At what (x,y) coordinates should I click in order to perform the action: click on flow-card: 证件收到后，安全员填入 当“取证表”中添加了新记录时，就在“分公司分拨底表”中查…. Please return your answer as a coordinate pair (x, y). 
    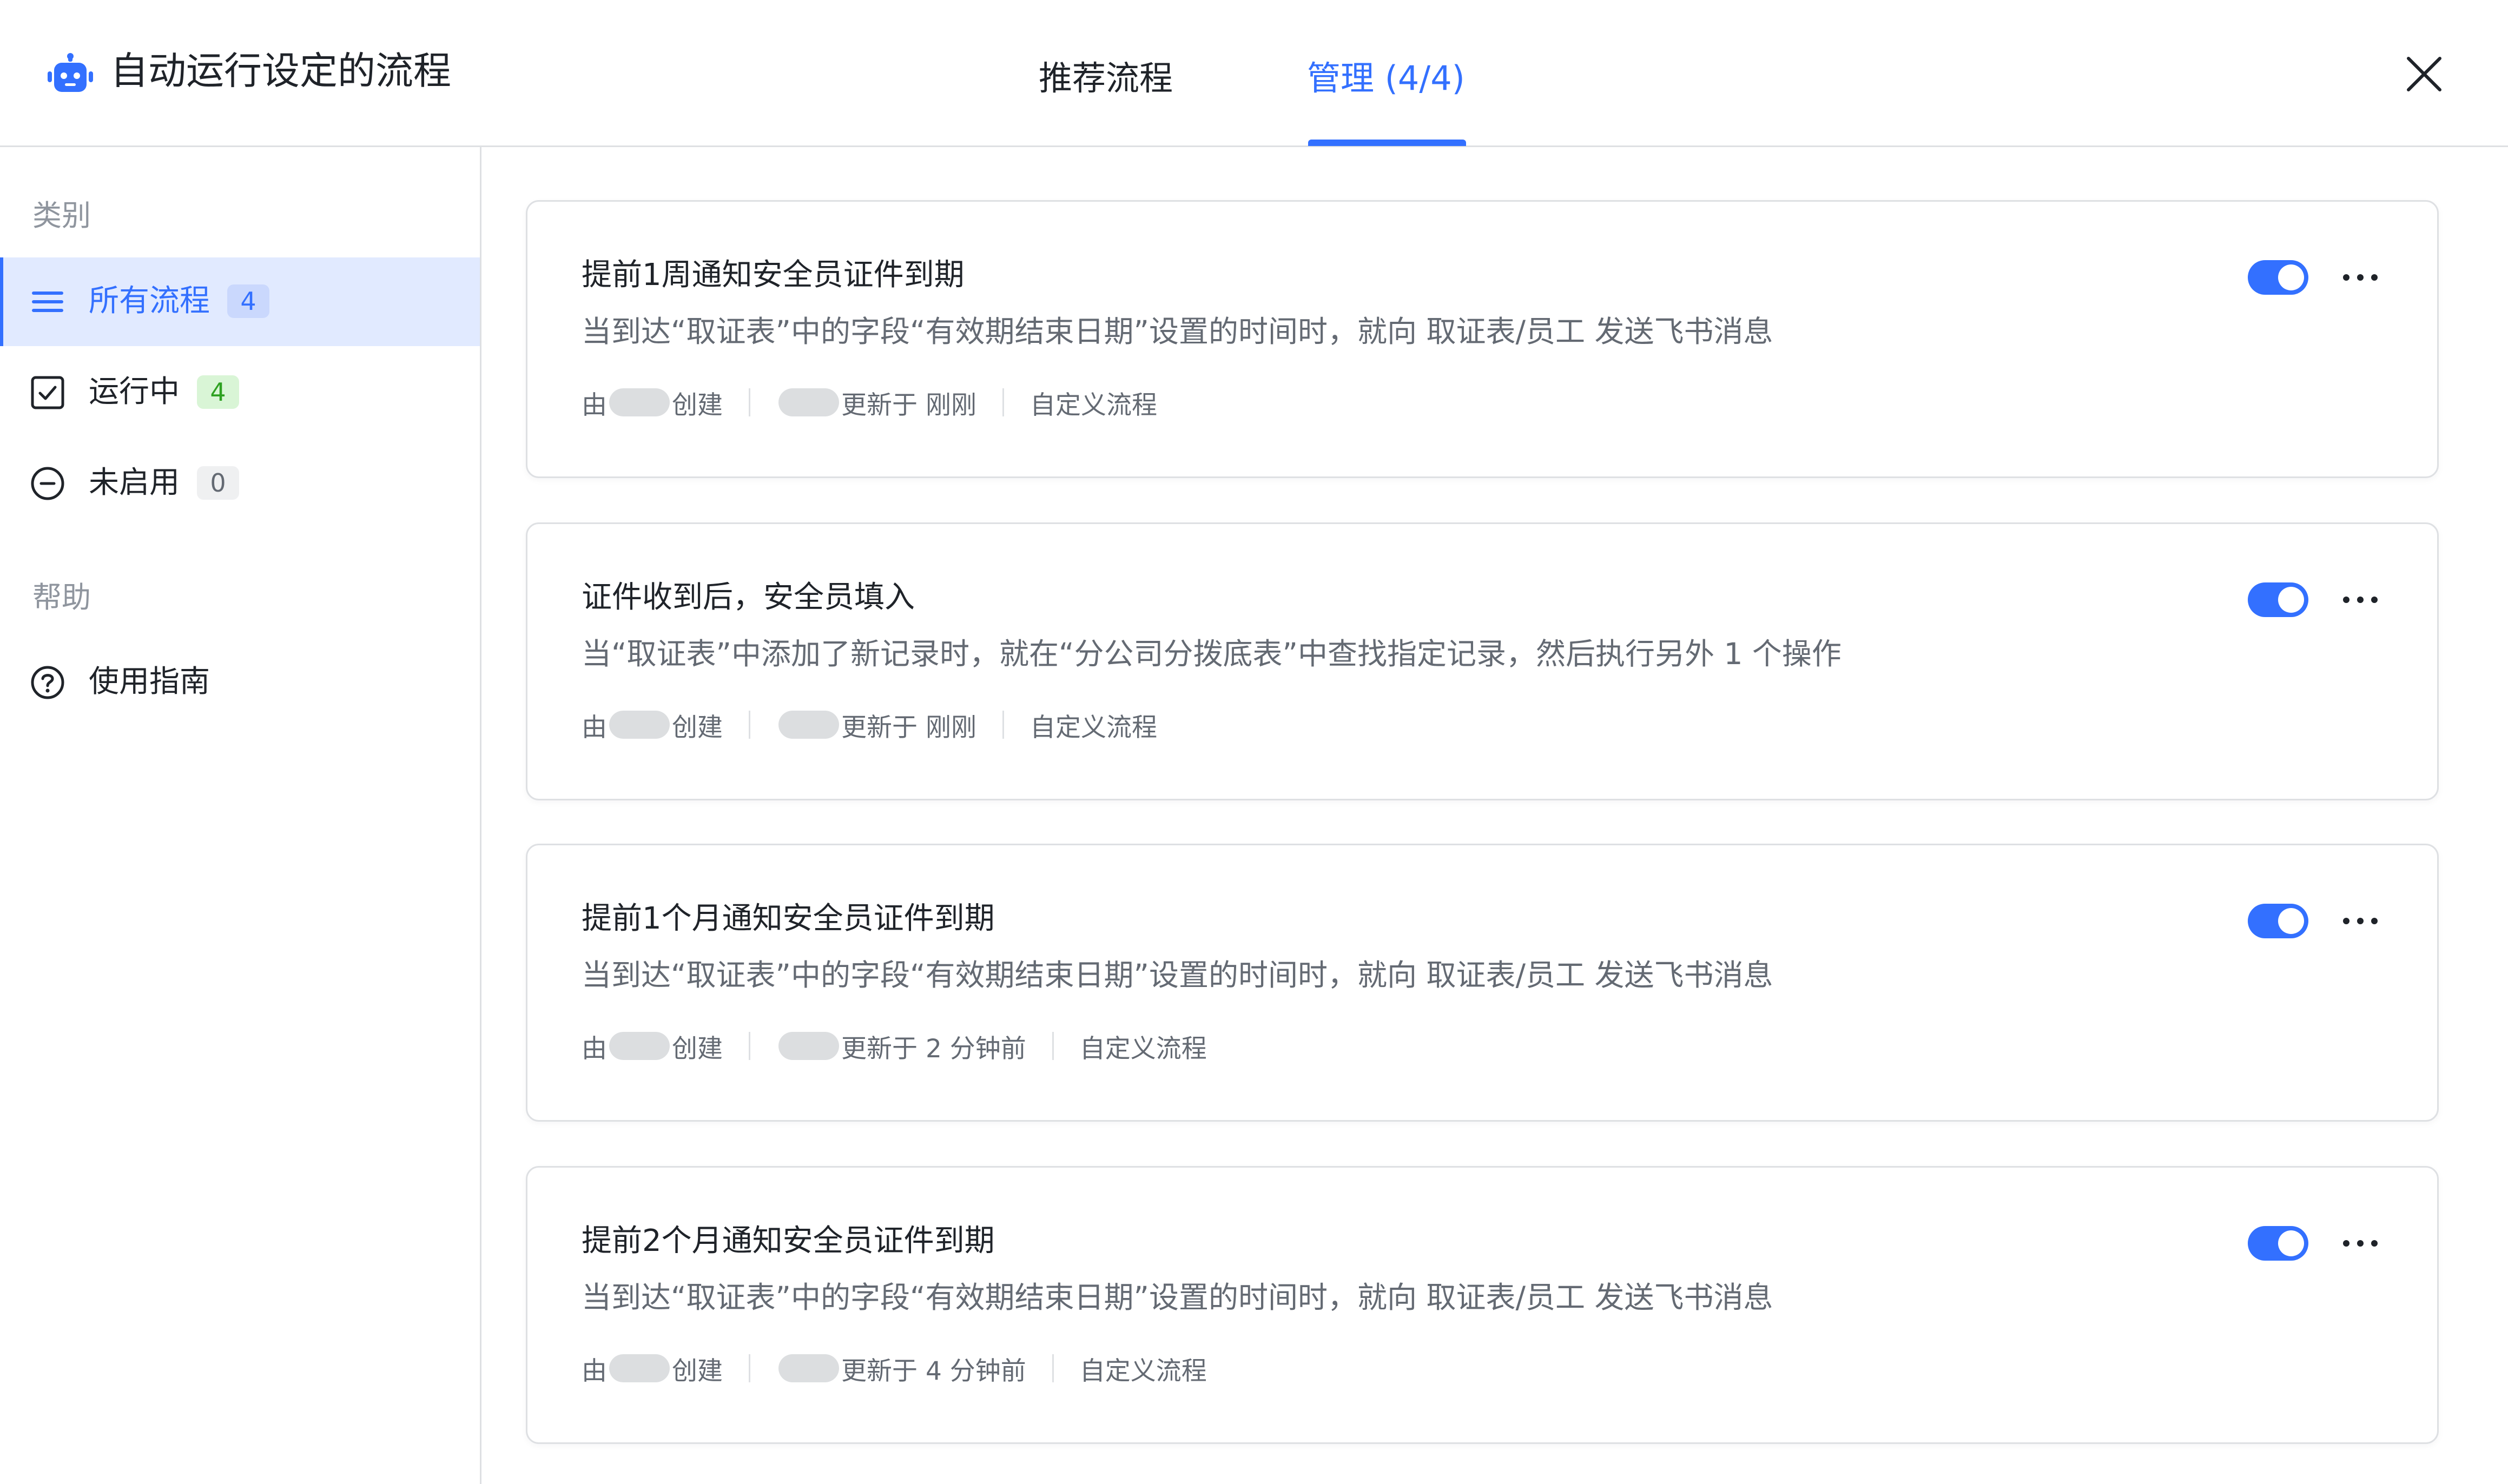
    Looking at the image, I should click on (1482, 661).